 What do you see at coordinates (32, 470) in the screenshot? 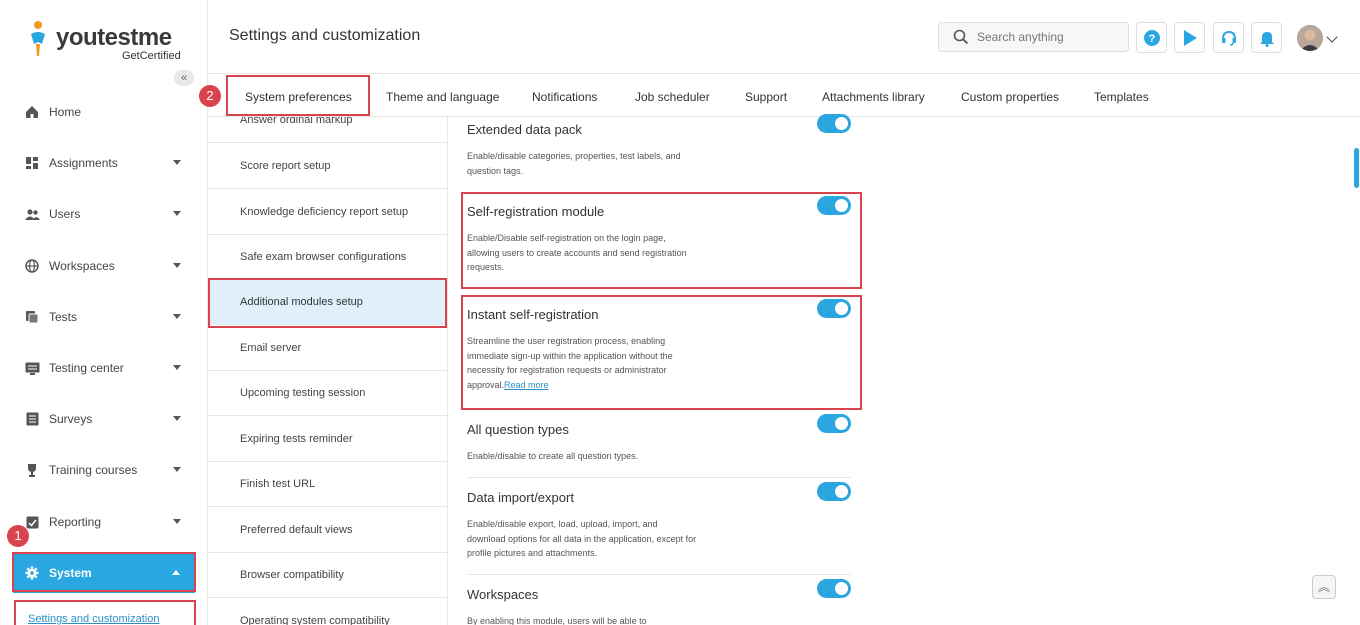
I see `trophy-icon` at bounding box center [32, 470].